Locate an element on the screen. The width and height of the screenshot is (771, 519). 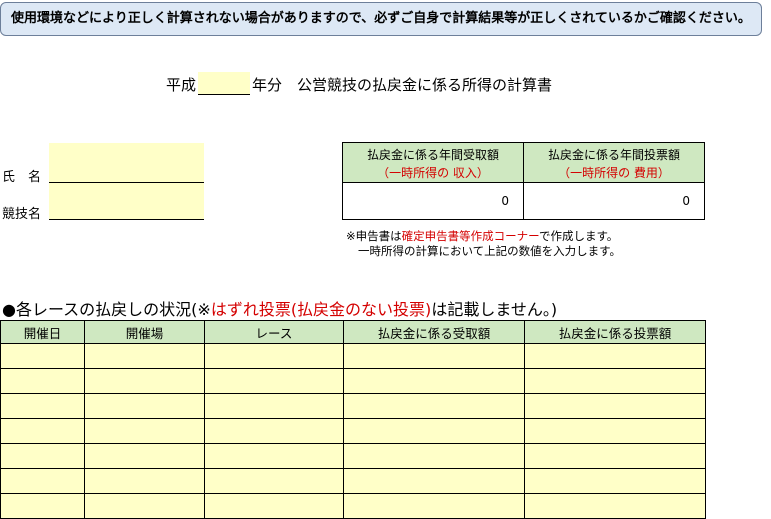
competition-label: 競技名 is located at coordinates (22, 214).